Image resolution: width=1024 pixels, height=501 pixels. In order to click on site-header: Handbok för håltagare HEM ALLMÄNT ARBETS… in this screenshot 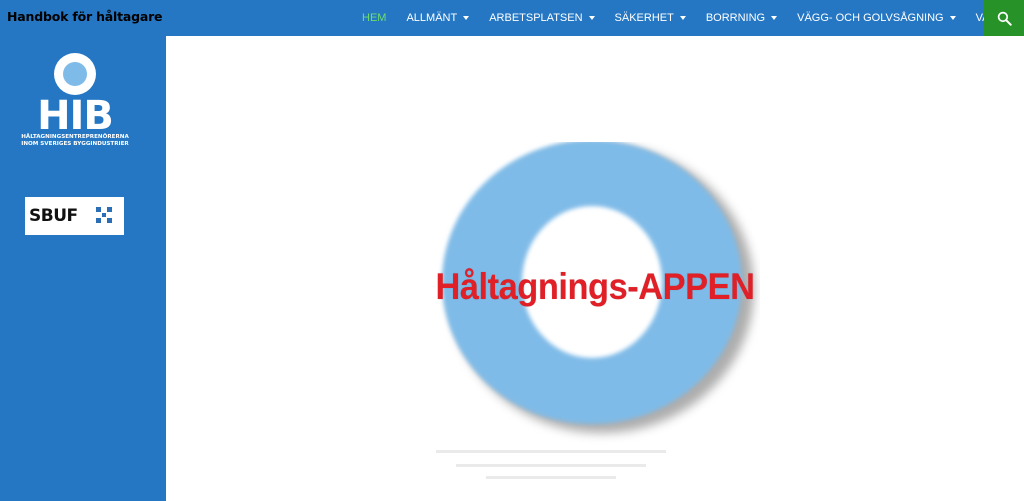, I will do `click(512, 18)`.